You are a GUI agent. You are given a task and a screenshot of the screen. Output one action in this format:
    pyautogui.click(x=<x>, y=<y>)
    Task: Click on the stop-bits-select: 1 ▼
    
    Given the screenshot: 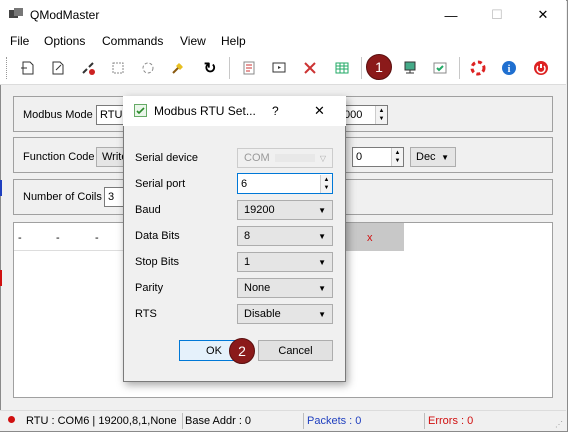 What is the action you would take?
    pyautogui.click(x=285, y=262)
    